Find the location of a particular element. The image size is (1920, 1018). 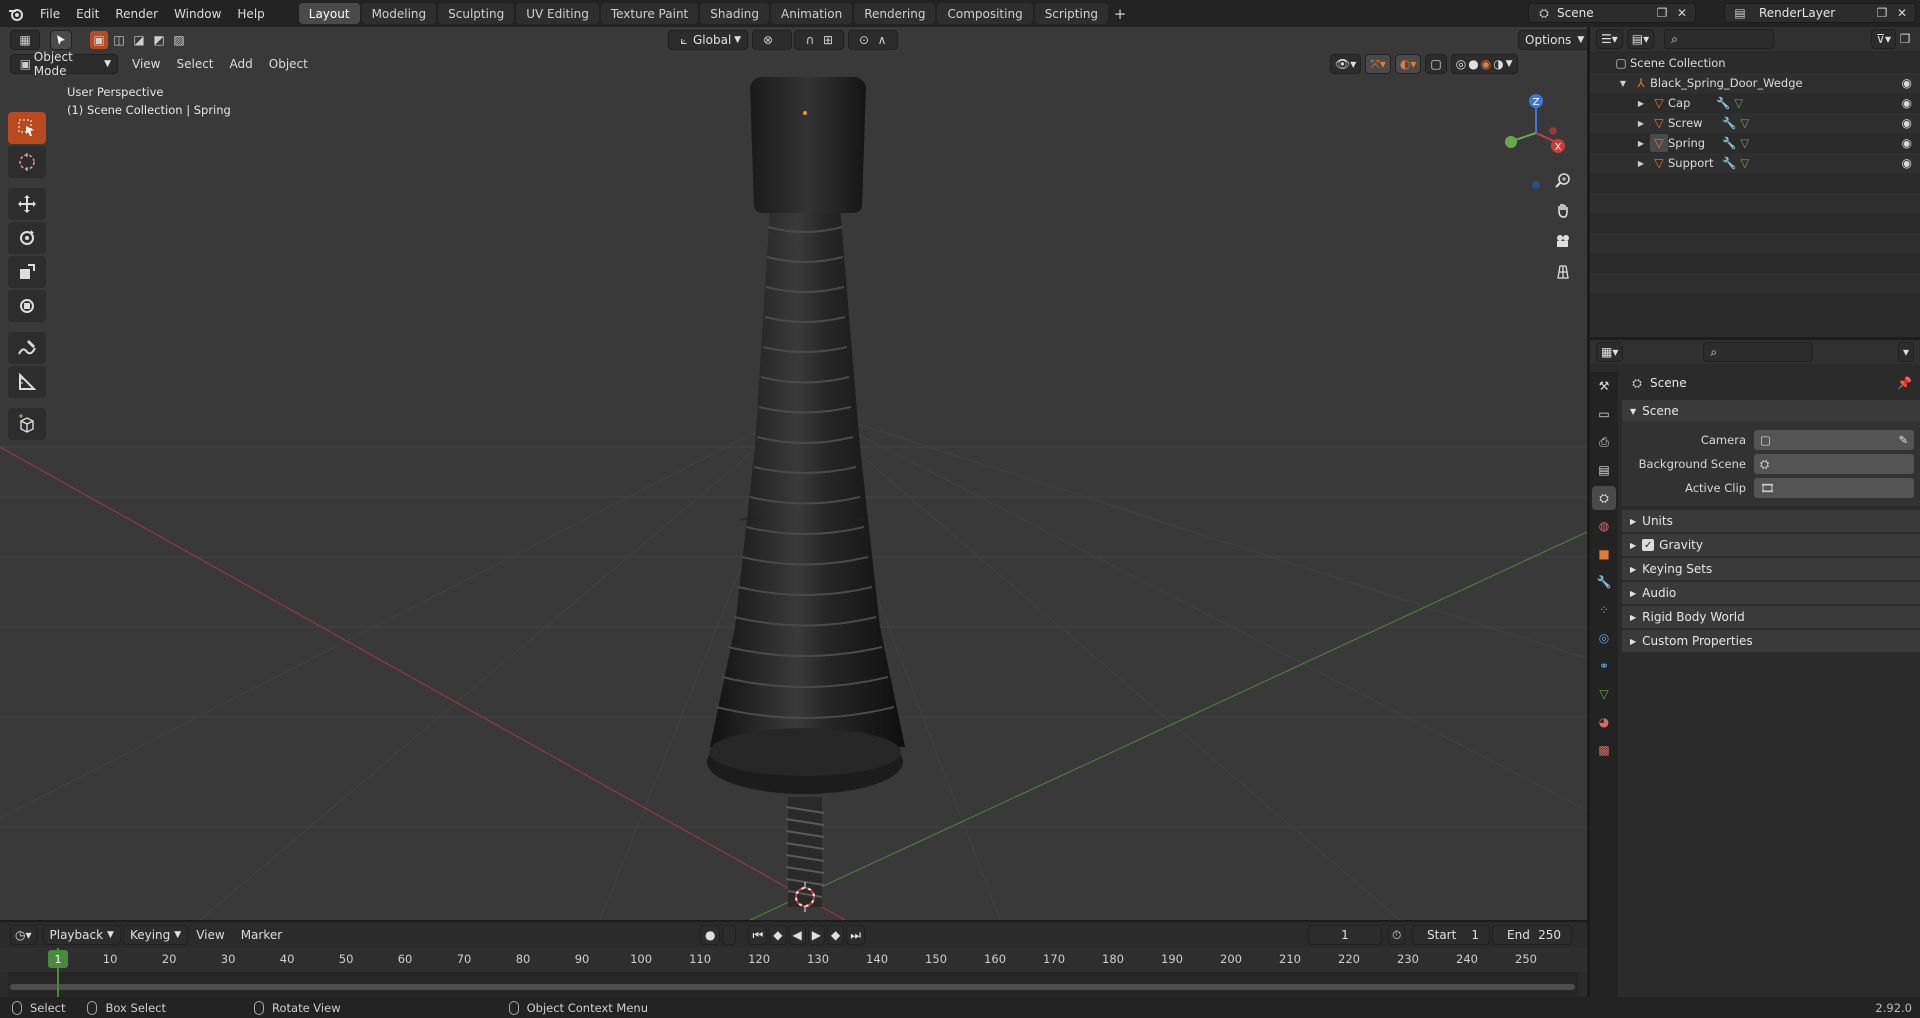

new-scene-icon: ❐ is located at coordinates (1662, 13).